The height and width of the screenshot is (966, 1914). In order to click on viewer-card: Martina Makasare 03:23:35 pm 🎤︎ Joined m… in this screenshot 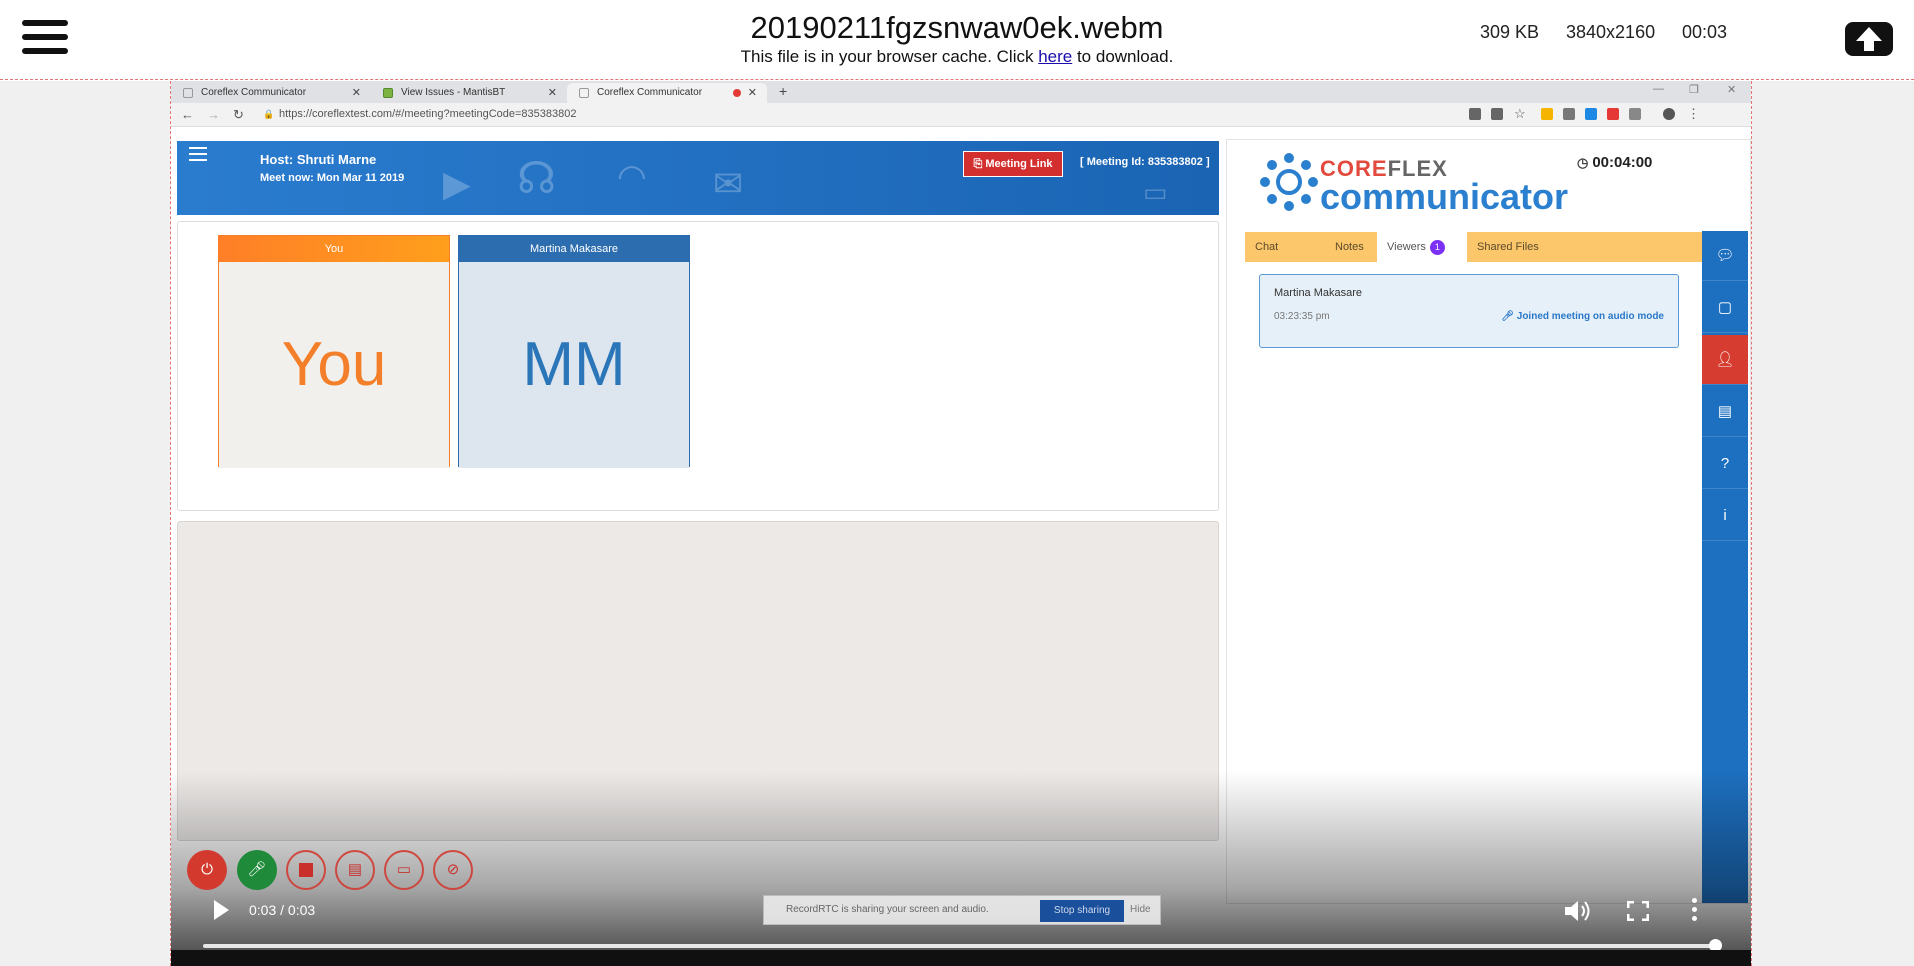, I will do `click(1469, 311)`.